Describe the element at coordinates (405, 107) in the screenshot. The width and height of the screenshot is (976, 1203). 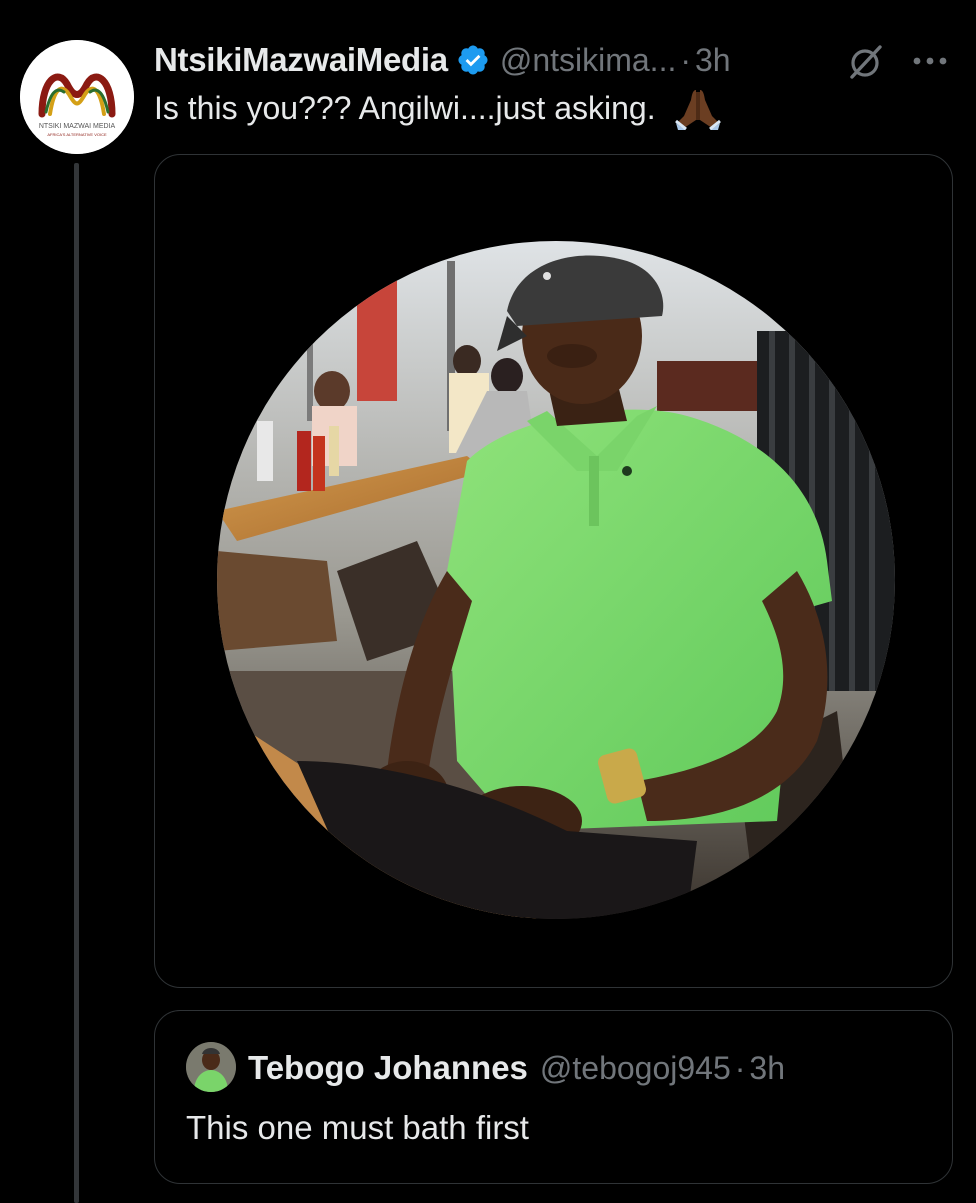
I see `tweet-body-text: Is this you??? Angilwi....just asking.` at that location.